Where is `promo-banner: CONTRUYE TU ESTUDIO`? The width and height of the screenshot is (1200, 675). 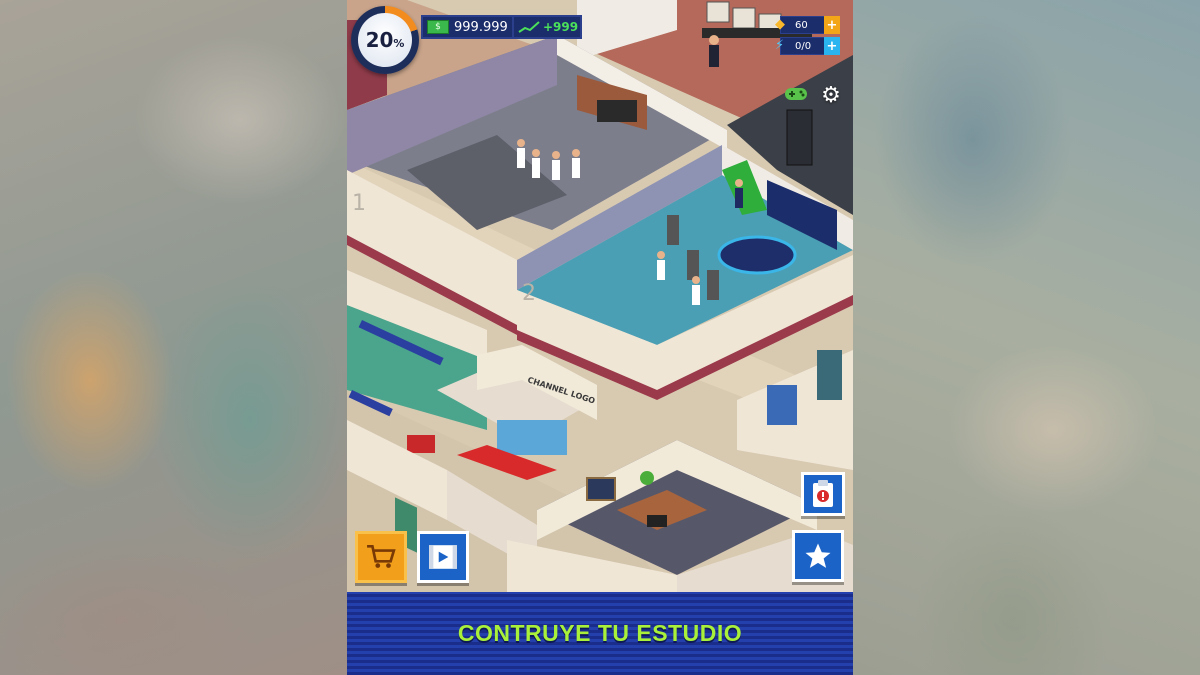 promo-banner: CONTRUYE TU ESTUDIO is located at coordinates (600, 633).